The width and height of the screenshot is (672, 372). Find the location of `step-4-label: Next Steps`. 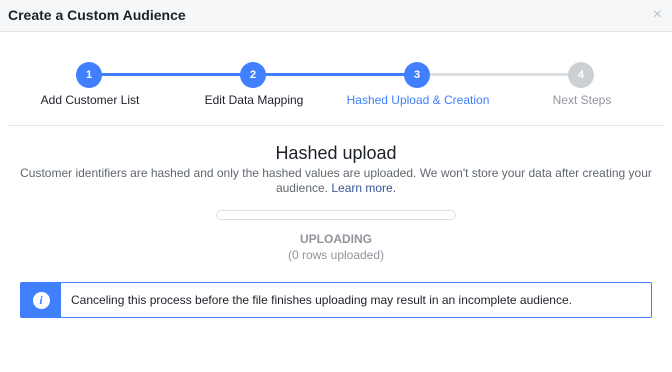

step-4-label: Next Steps is located at coordinates (582, 100).